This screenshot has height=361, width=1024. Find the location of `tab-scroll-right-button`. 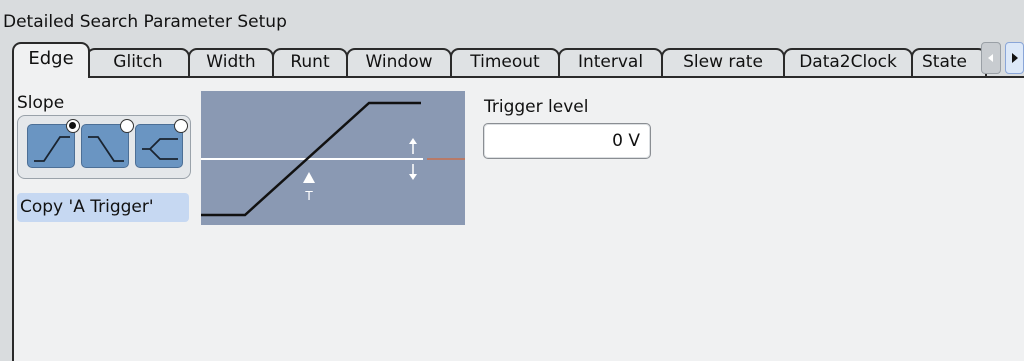

tab-scroll-right-button is located at coordinates (1014, 58).